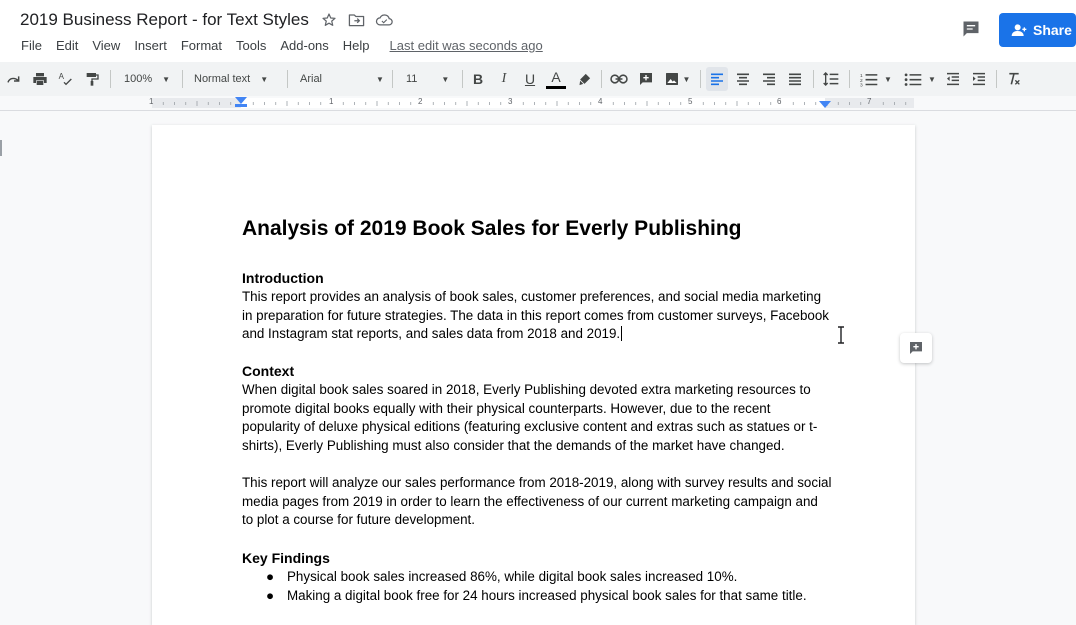  I want to click on print-button, so click(40, 79).